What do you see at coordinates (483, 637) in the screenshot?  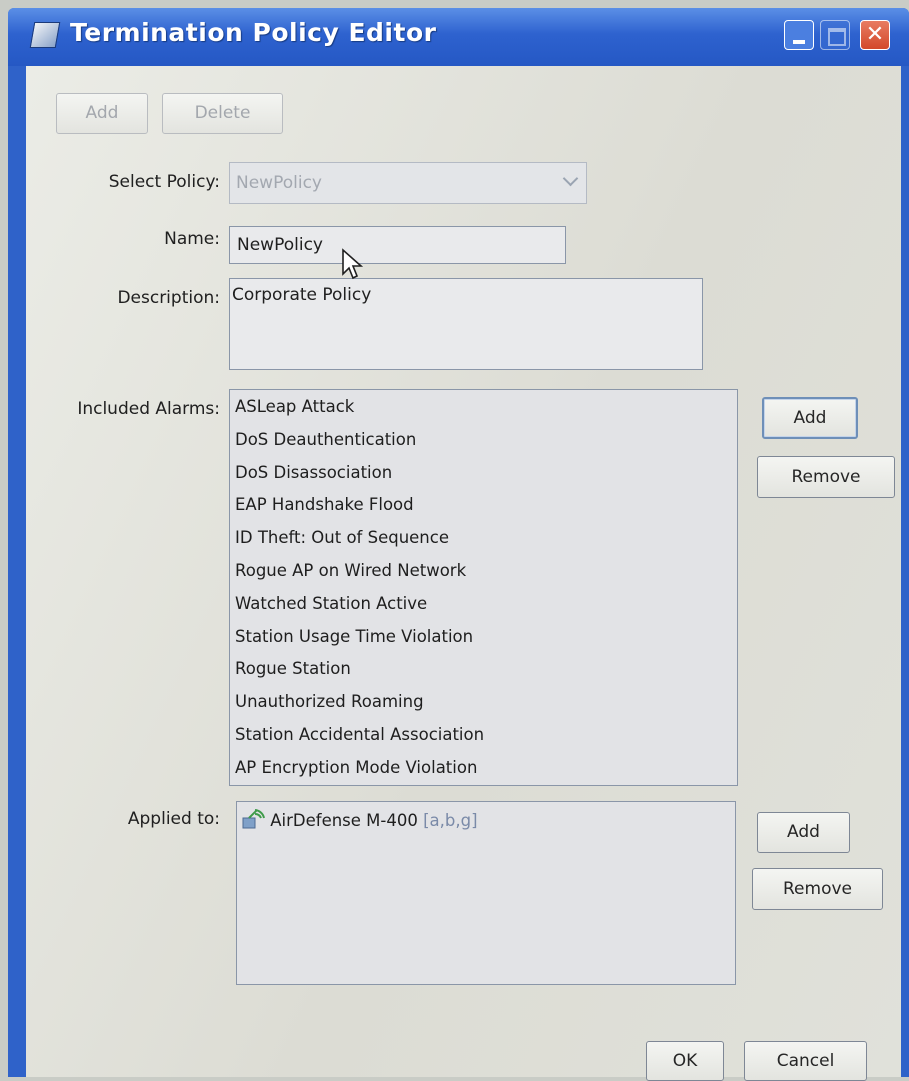 I see `list-item: Station Usage Time Violation` at bounding box center [483, 637].